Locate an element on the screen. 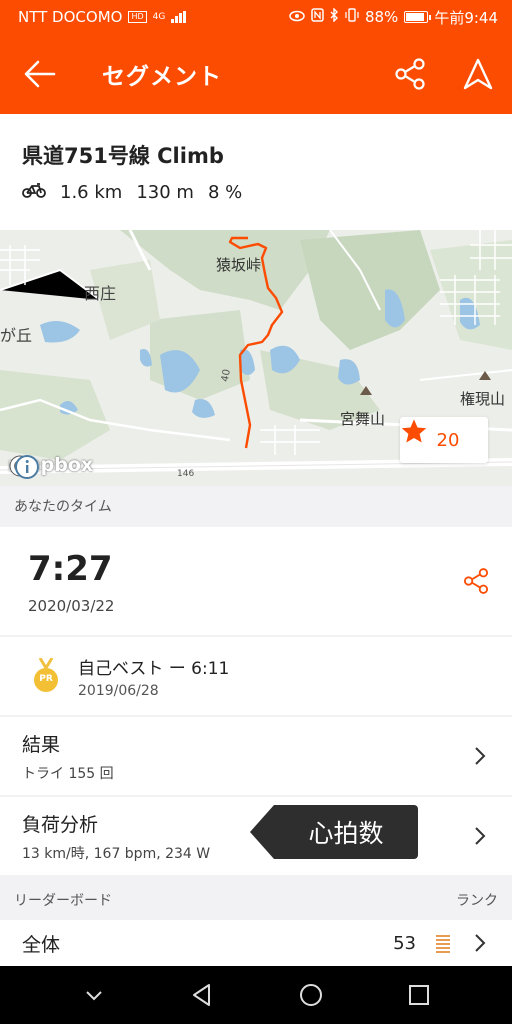  pr-medal-icon: PR is located at coordinates (46, 675).